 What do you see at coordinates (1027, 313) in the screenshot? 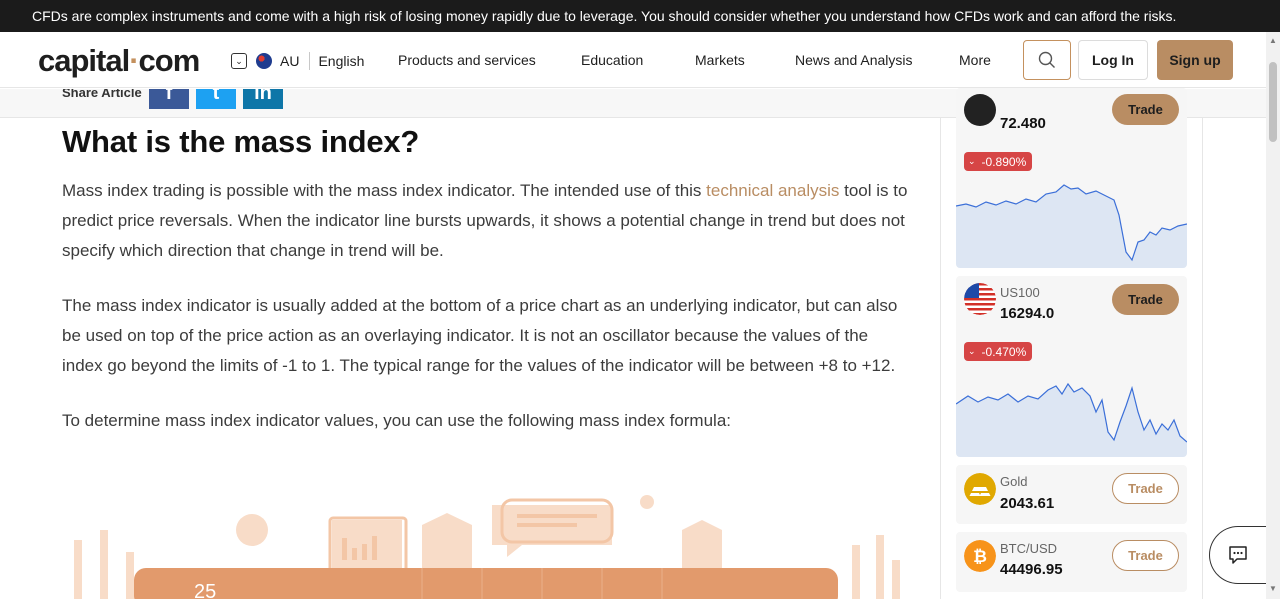
I see `market-price: 16294.0` at bounding box center [1027, 313].